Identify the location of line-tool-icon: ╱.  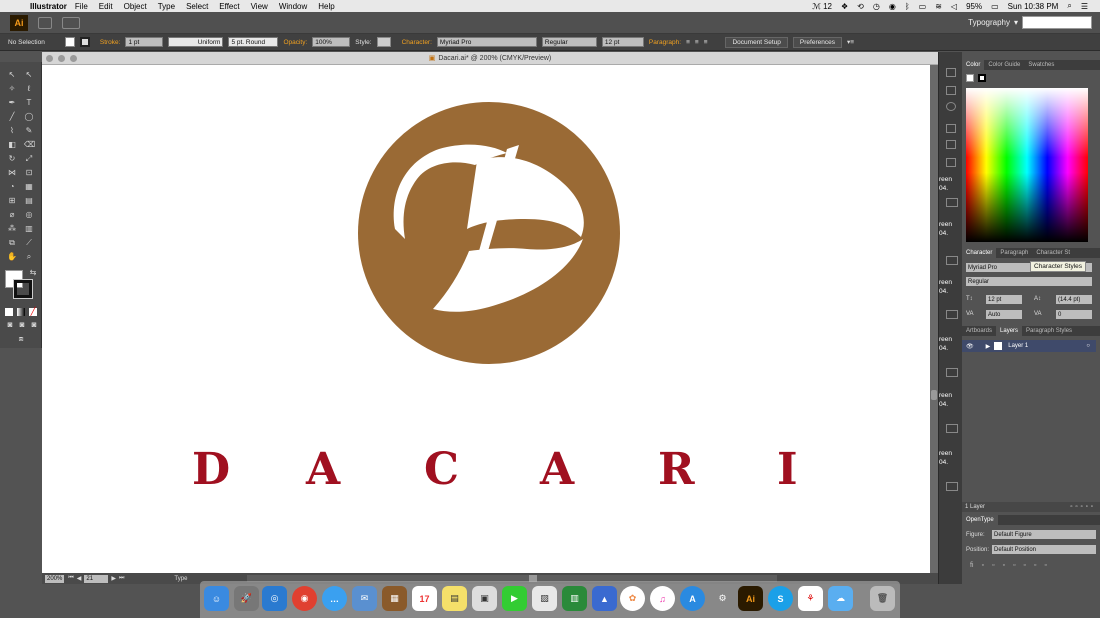
(12, 116).